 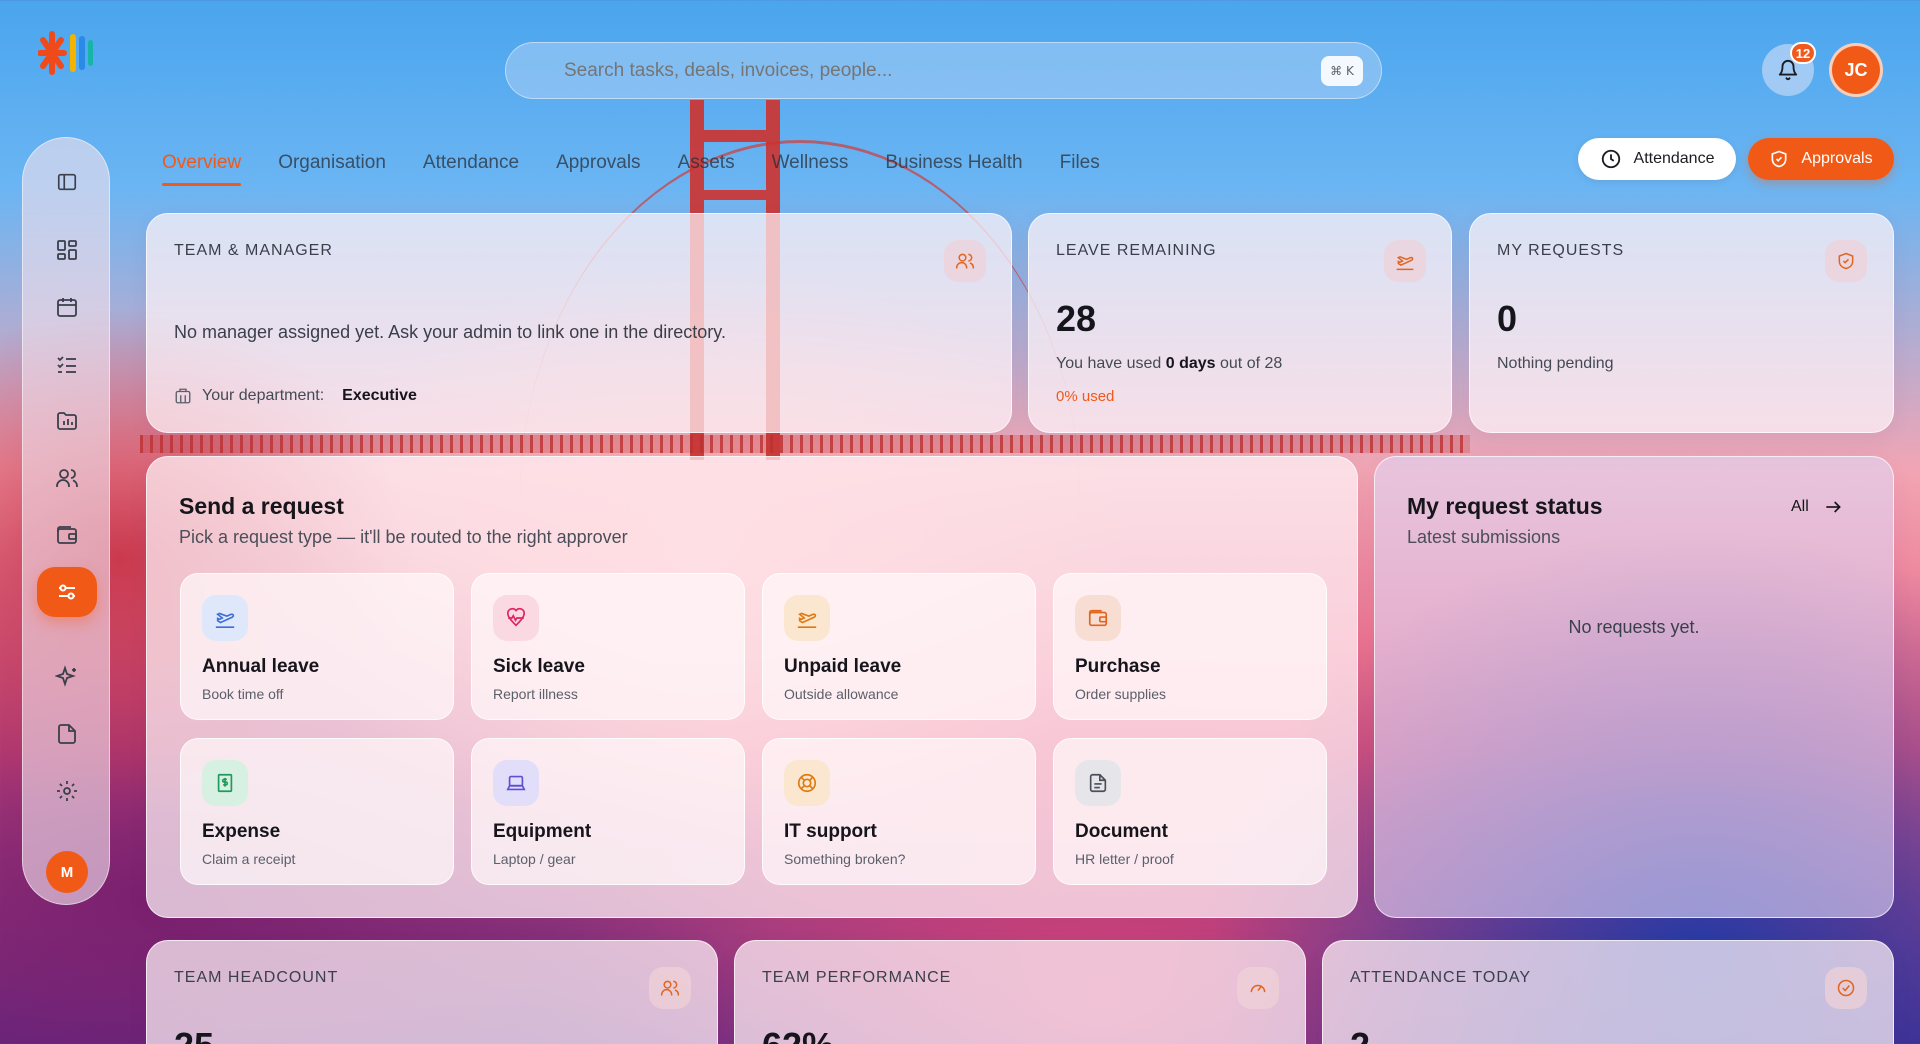 I want to click on tile-subtitle: Claim a receipt, so click(x=249, y=859).